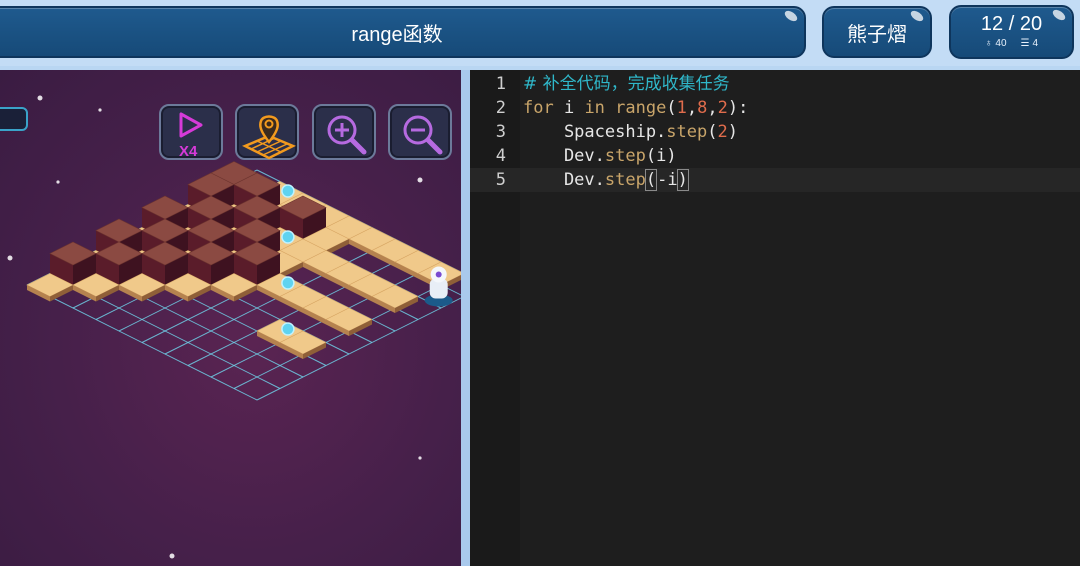  What do you see at coordinates (722, 132) in the screenshot?
I see `code-arg: 2` at bounding box center [722, 132].